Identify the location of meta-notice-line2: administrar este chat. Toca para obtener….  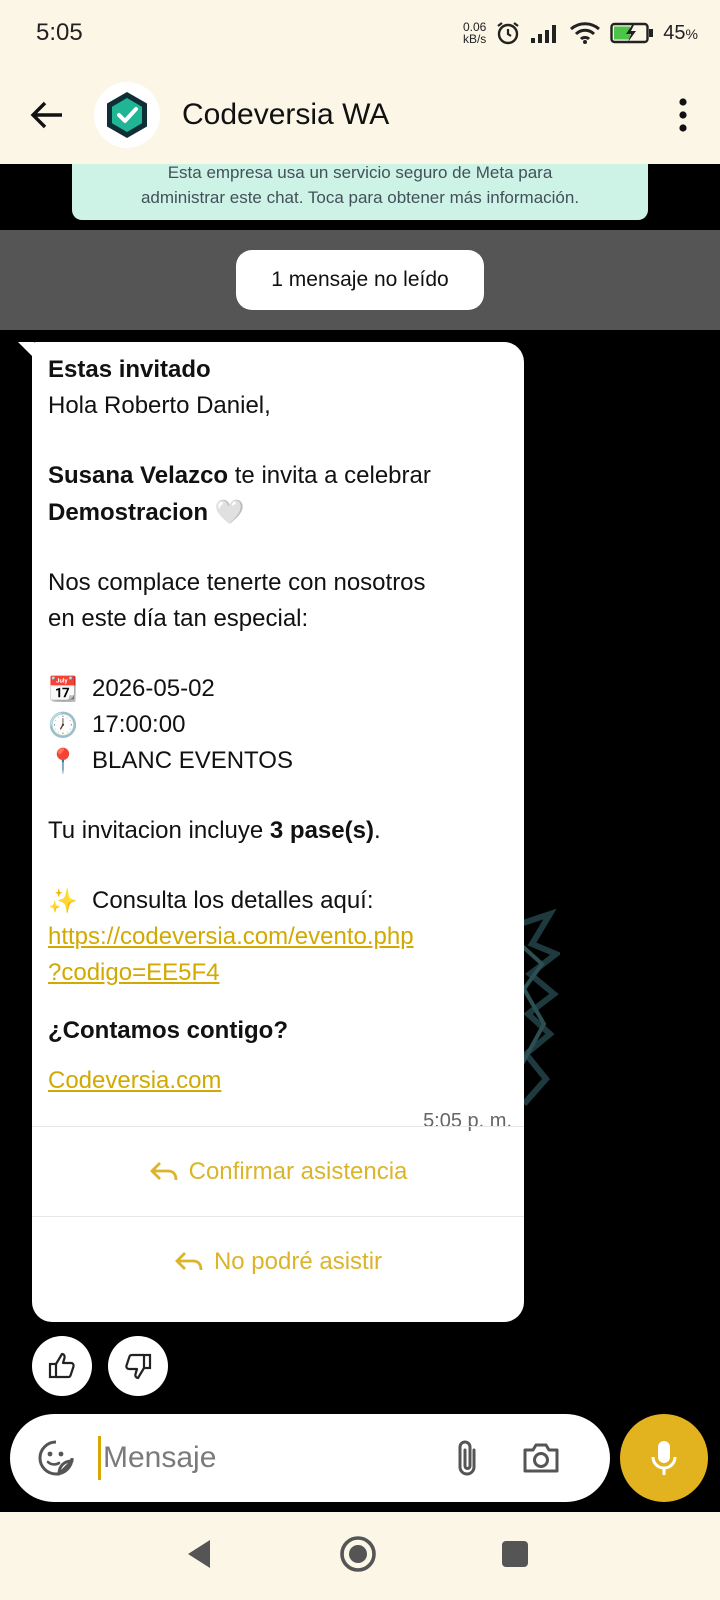
(360, 197).